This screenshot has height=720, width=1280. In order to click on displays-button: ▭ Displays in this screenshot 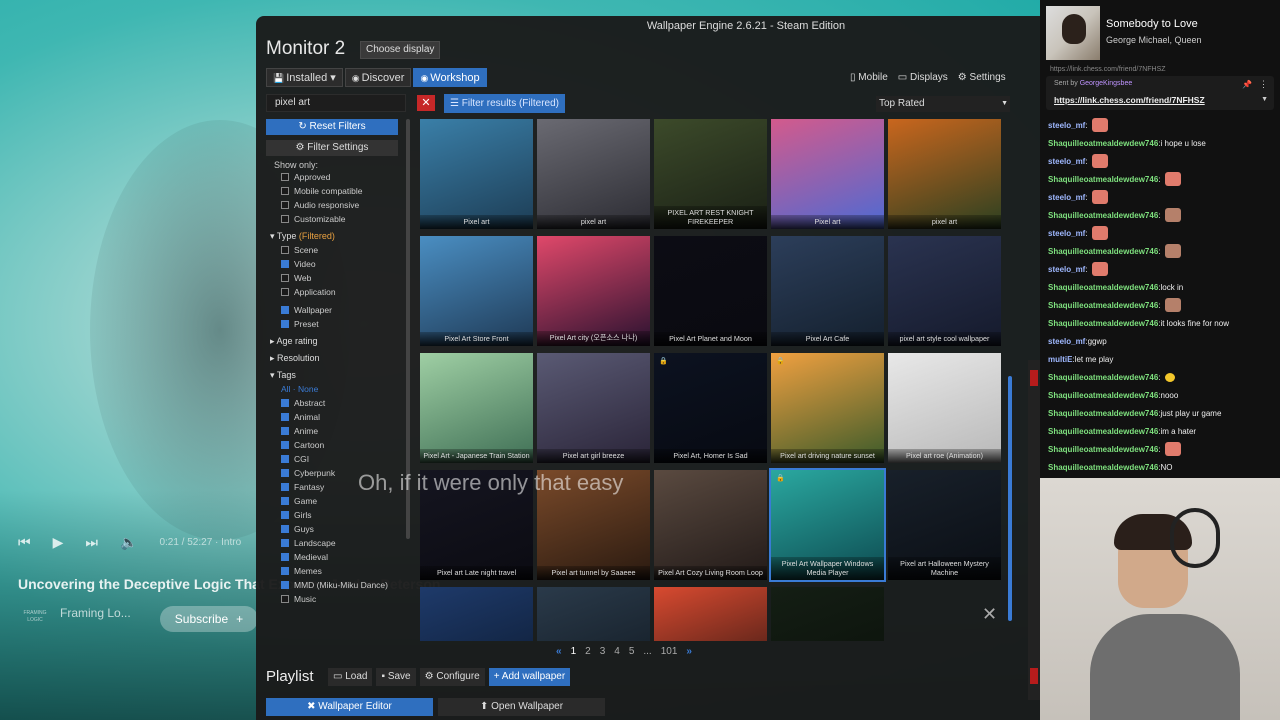, I will do `click(923, 77)`.